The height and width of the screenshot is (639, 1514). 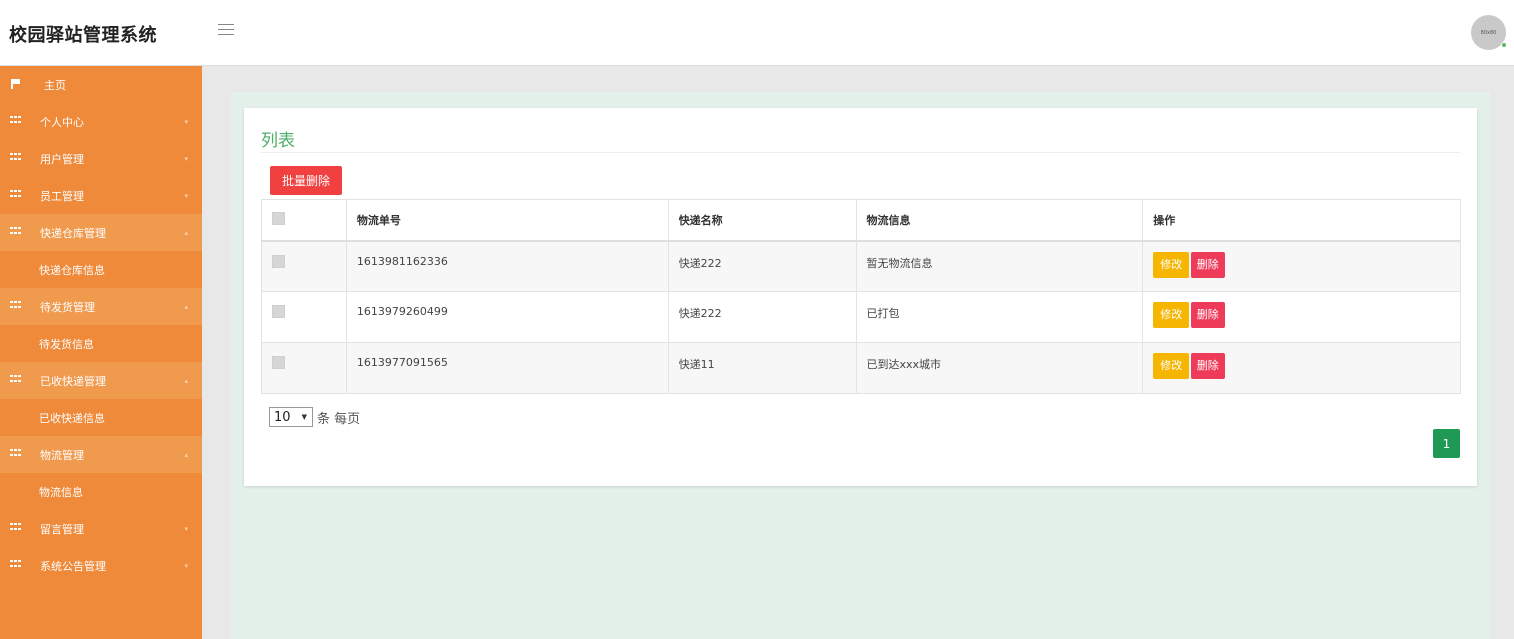 I want to click on tracking-number-cell: 1613981162336, so click(x=507, y=266).